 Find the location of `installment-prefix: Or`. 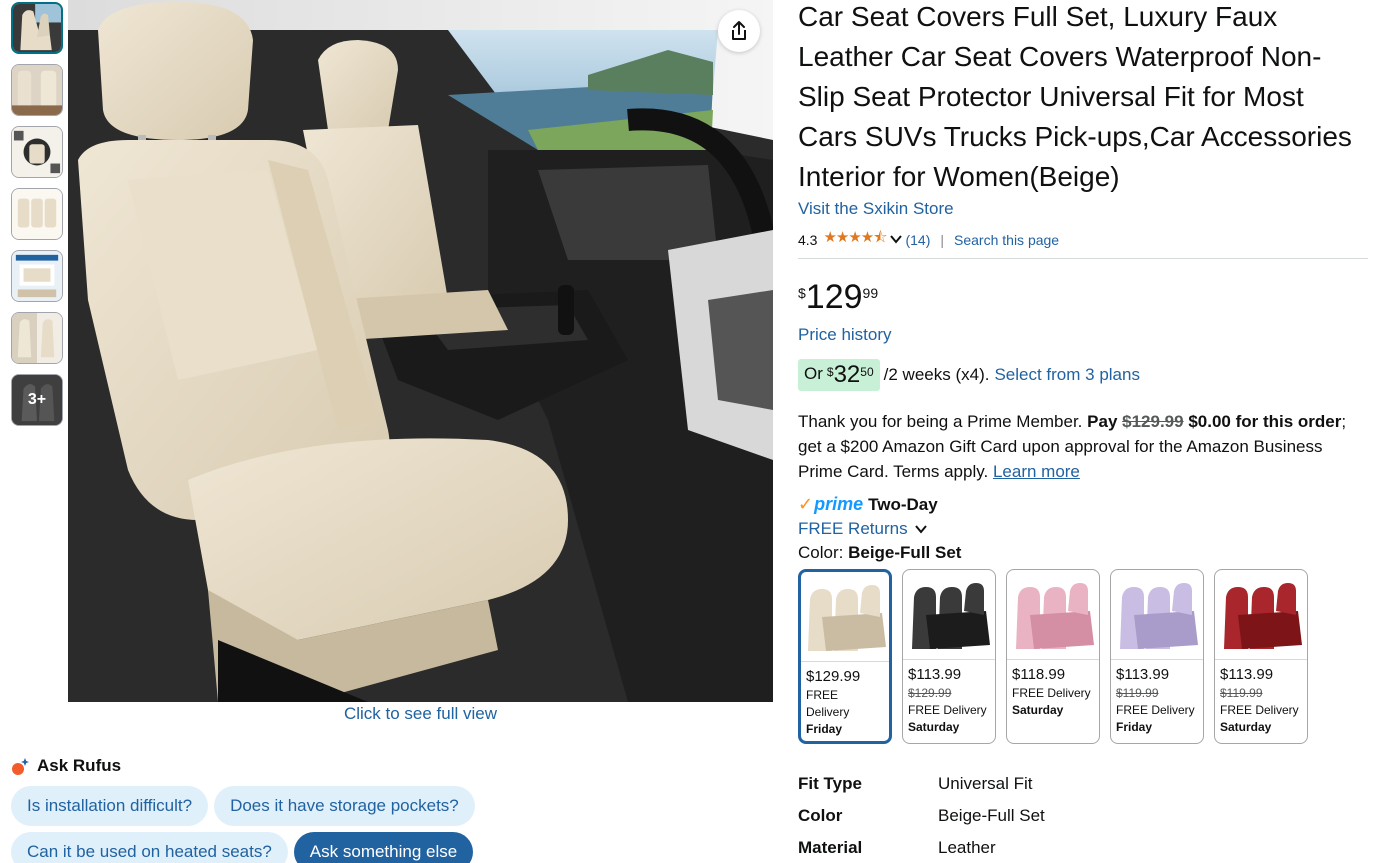

installment-prefix: Or is located at coordinates (813, 373).